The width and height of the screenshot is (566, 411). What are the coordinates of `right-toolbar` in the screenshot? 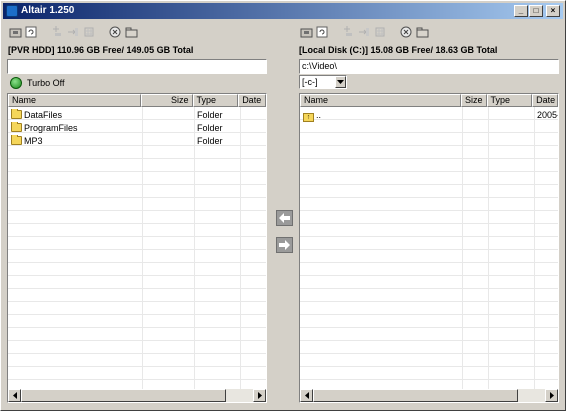 It's located at (365, 32).